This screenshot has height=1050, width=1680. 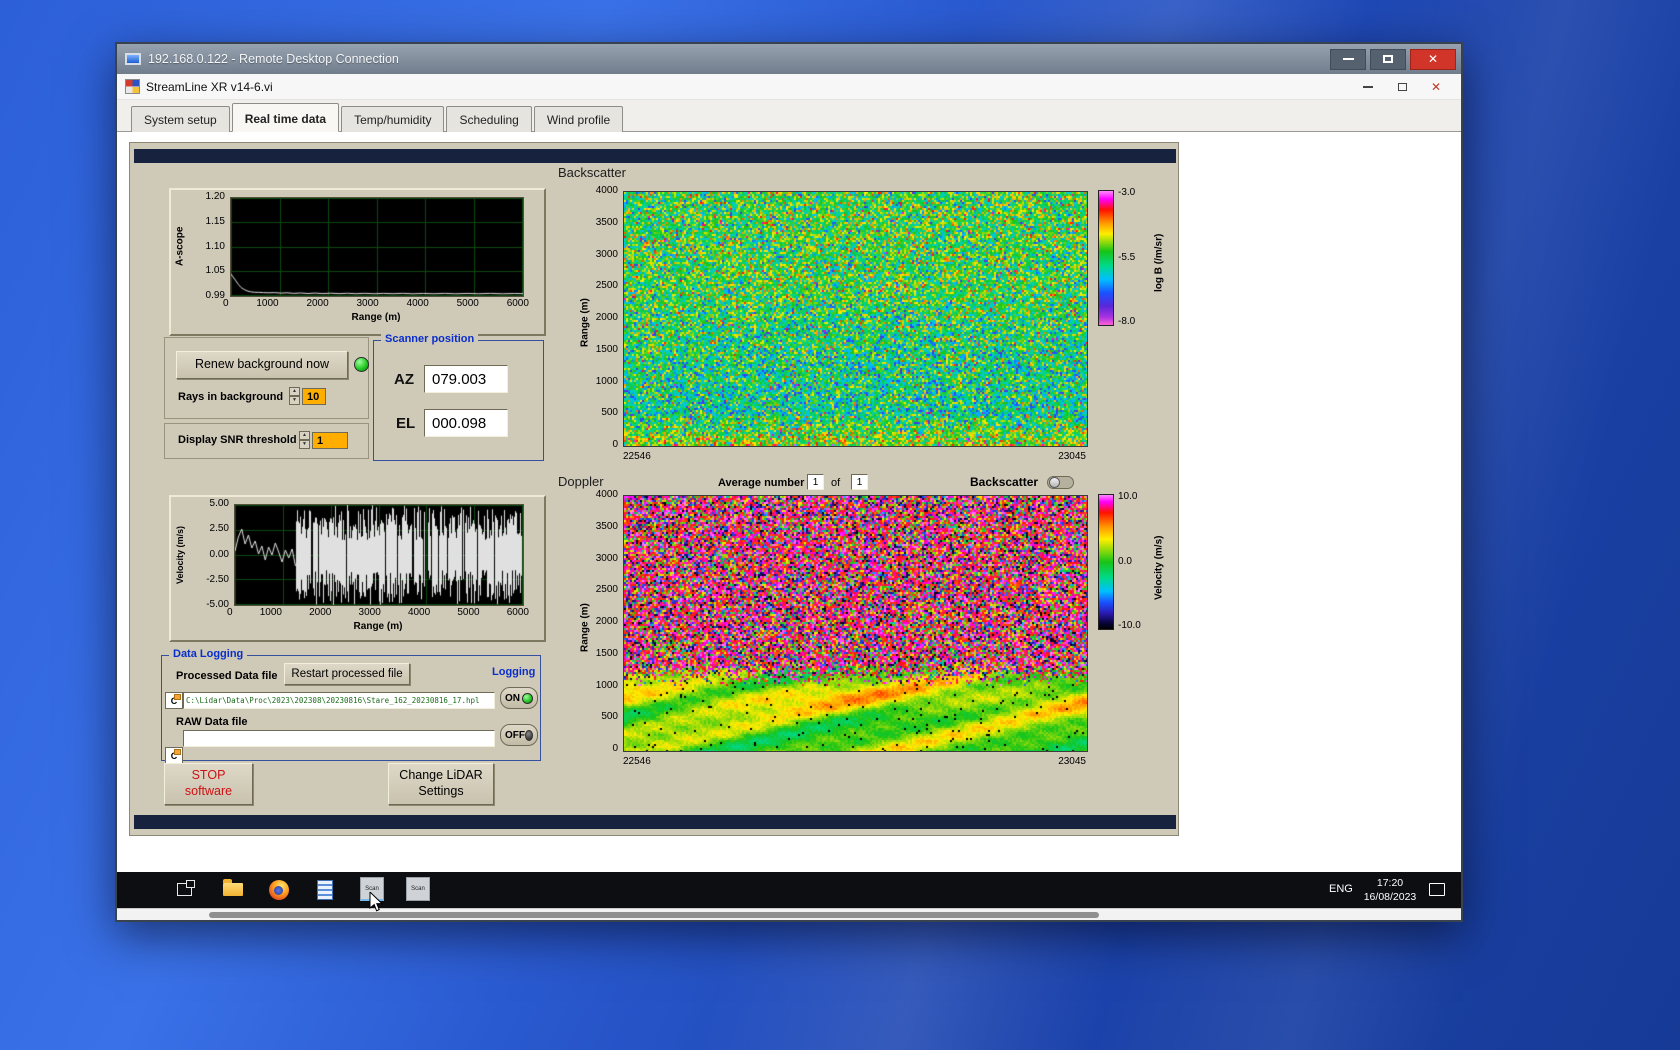 I want to click on file-explorer-icon, so click(x=233, y=887).